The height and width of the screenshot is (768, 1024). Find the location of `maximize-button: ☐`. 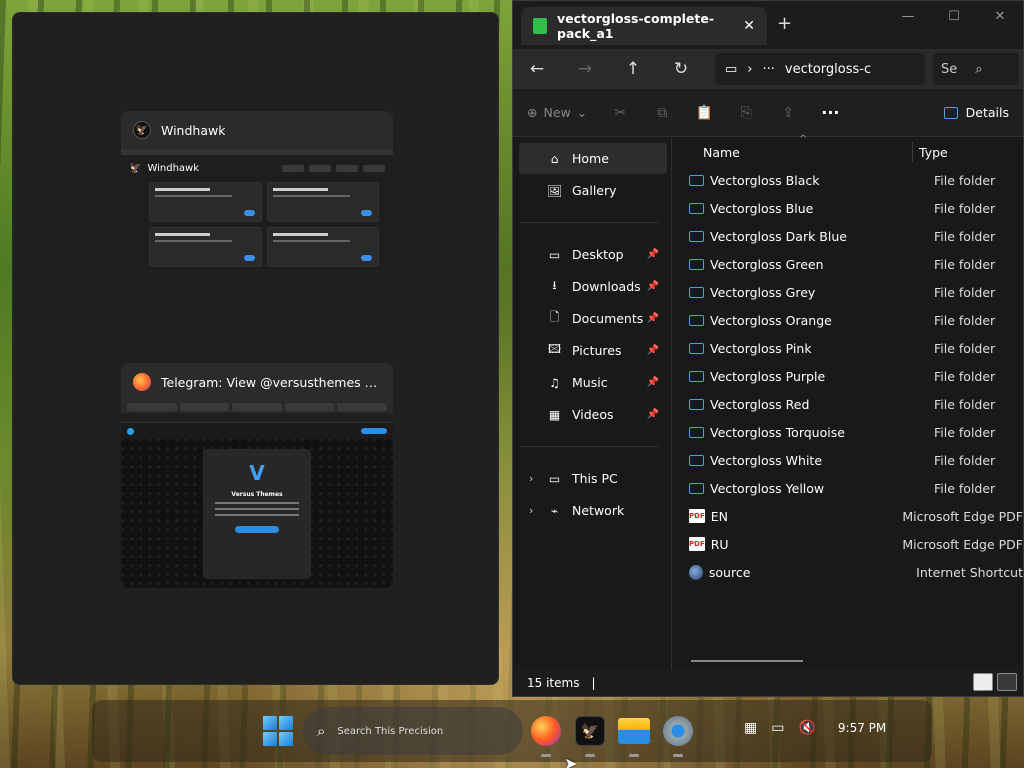

maximize-button: ☐ is located at coordinates (954, 16).